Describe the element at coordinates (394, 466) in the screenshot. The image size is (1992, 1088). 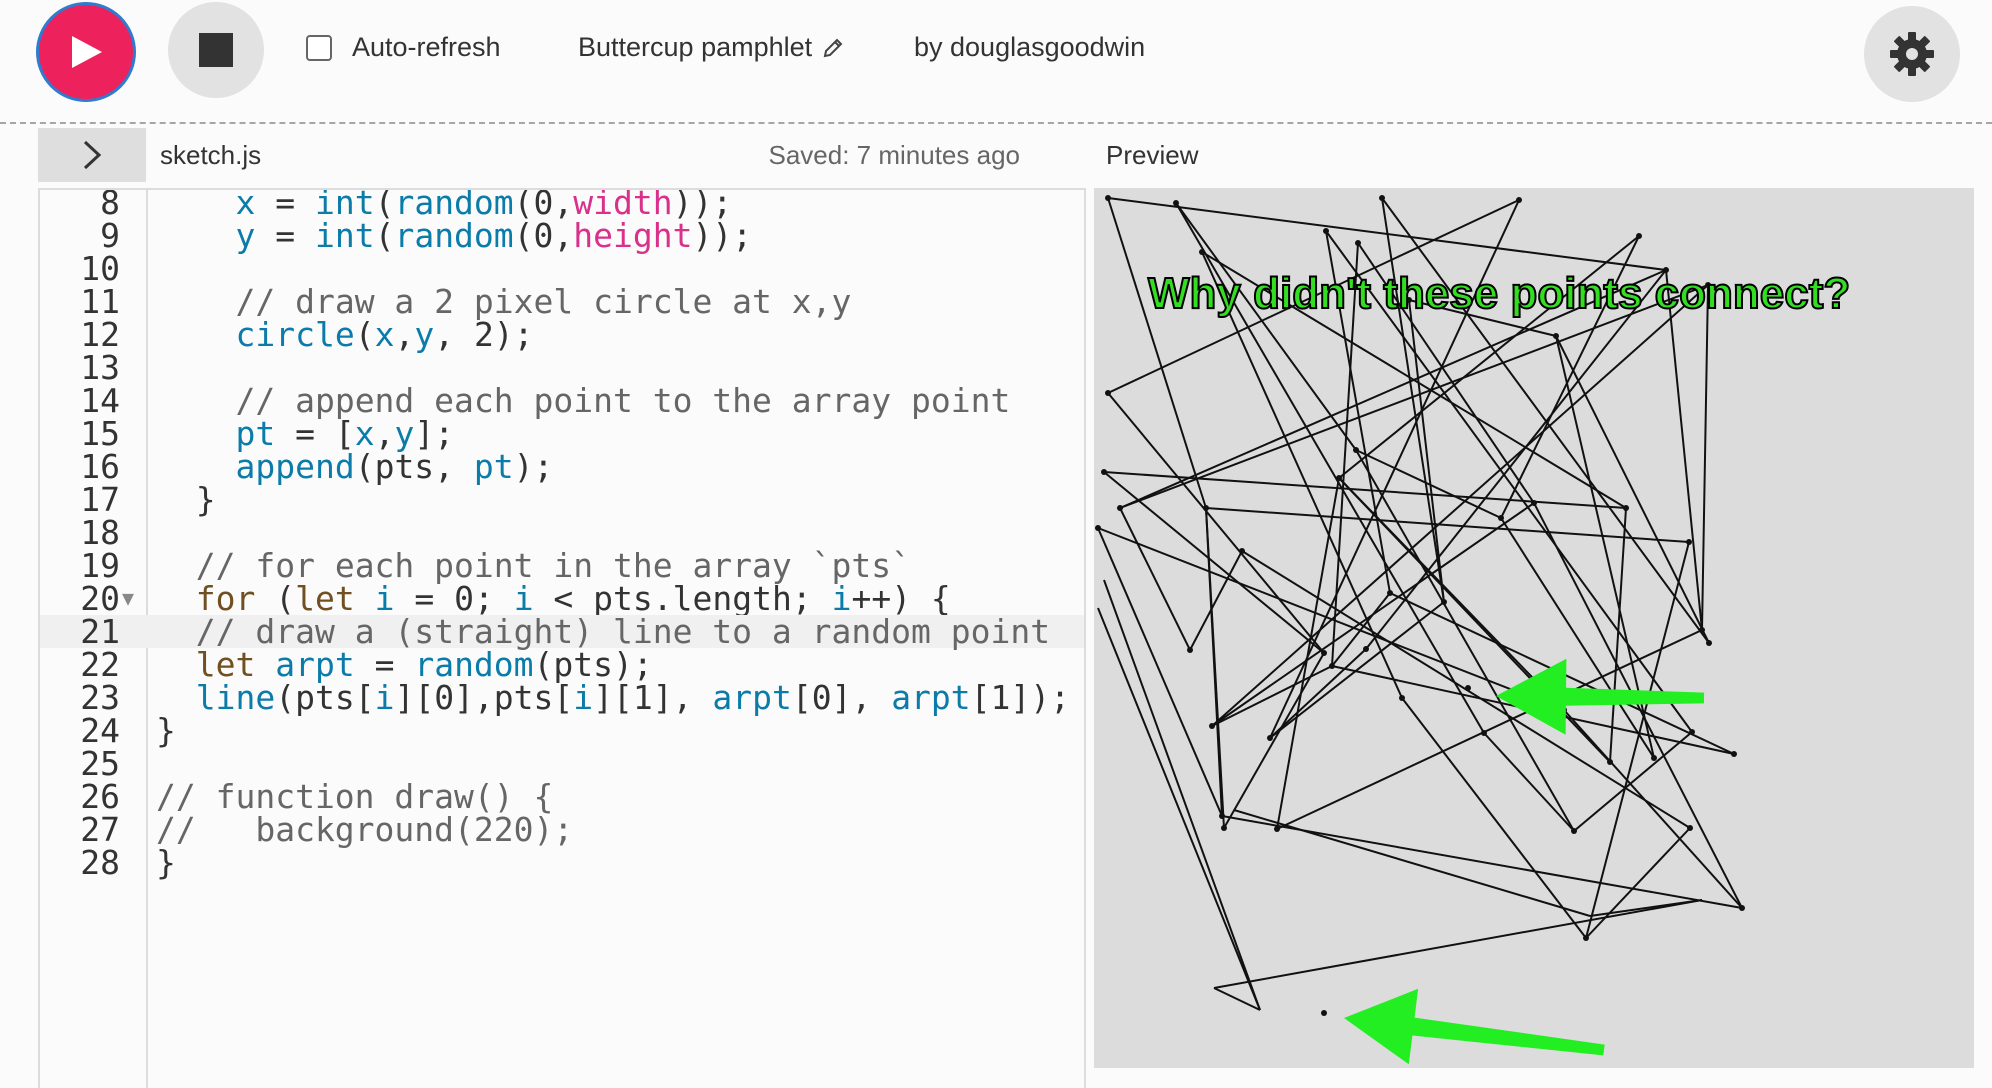
I see `code-text: append(pts, pt);` at that location.